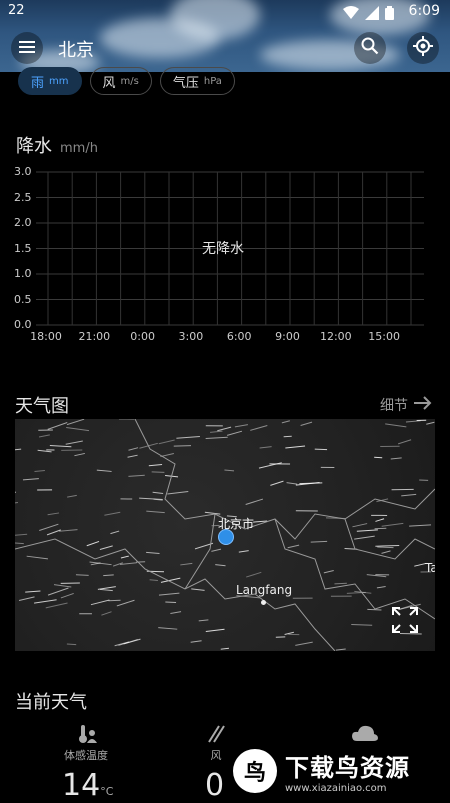  What do you see at coordinates (24, 273) in the screenshot?
I see `y-tick-label: 1.0` at bounding box center [24, 273].